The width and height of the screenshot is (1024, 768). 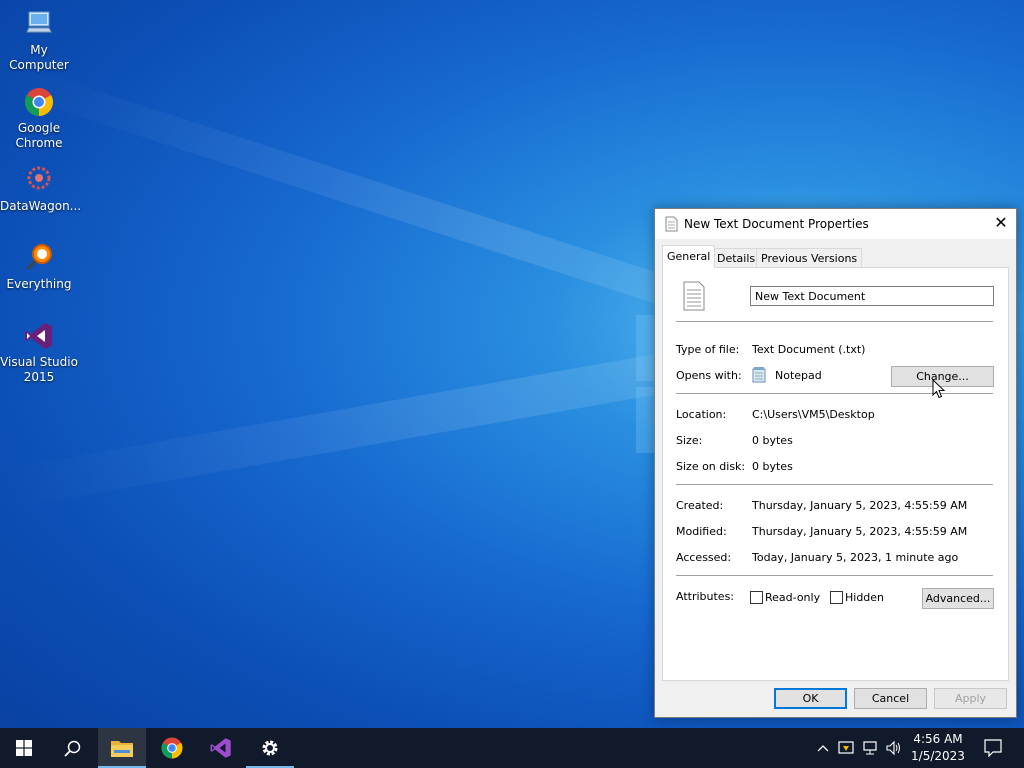 What do you see at coordinates (701, 531) in the screenshot?
I see `modified-label: Modified:` at bounding box center [701, 531].